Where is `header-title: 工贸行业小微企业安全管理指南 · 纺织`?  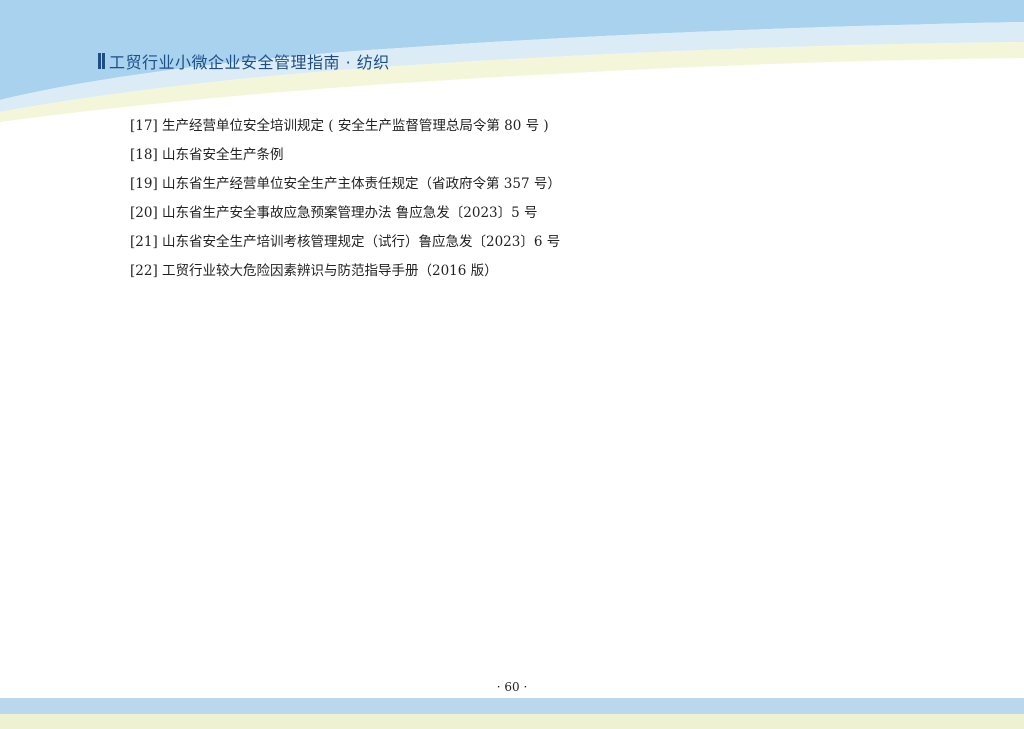 header-title: 工贸行业小微企业安全管理指南 · 纺织 is located at coordinates (244, 61).